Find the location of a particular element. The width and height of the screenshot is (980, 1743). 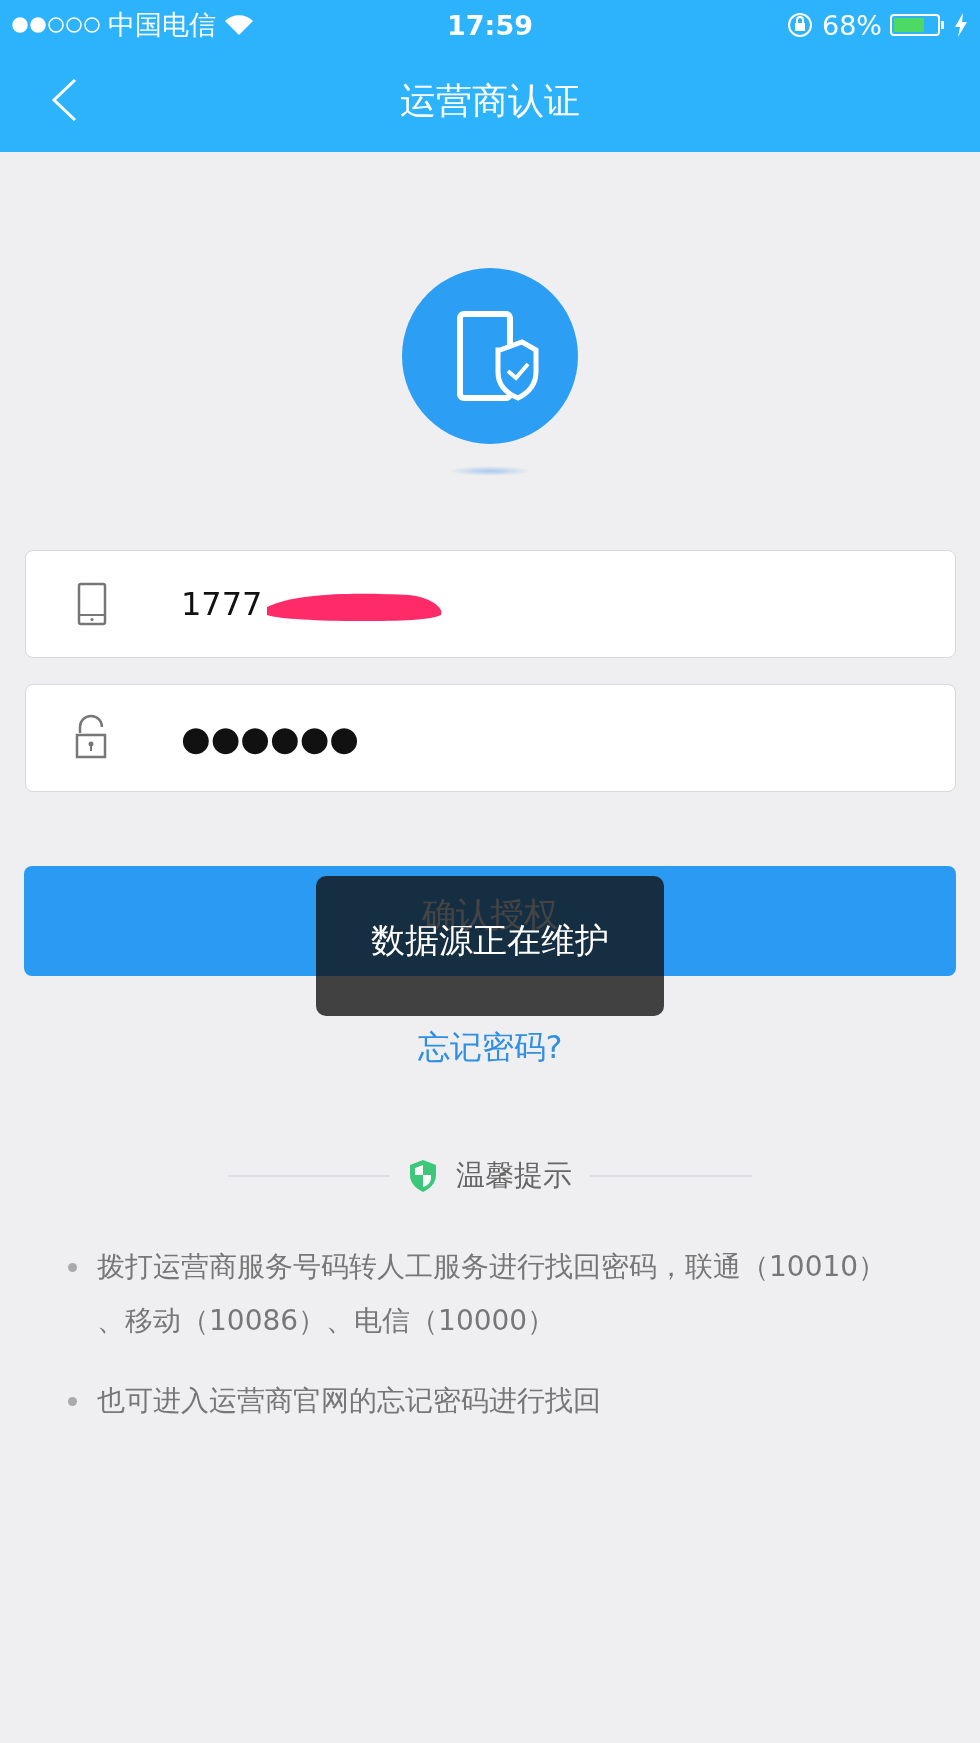

battery-percent: 68% is located at coordinates (852, 25).